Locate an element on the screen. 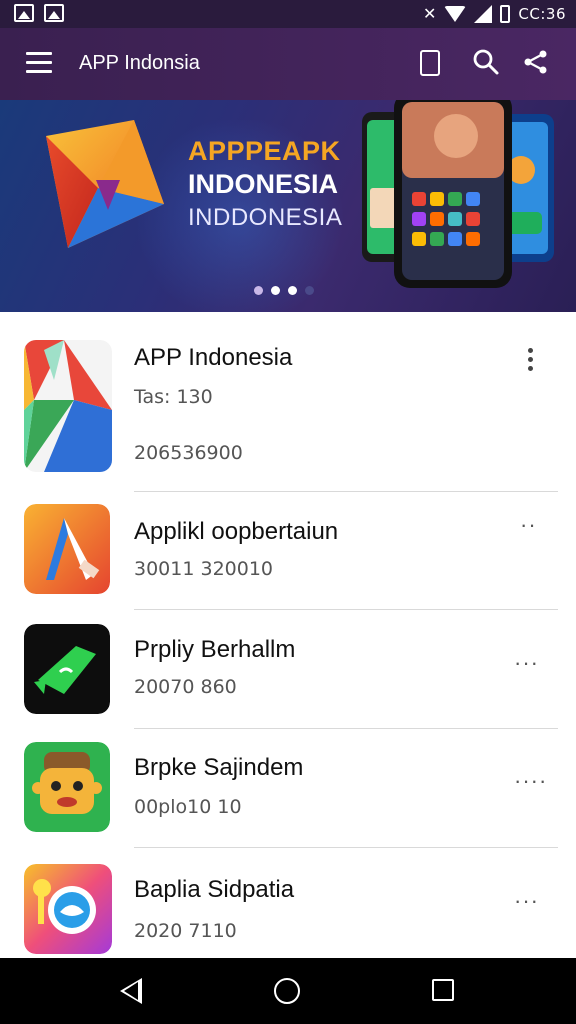 Image resolution: width=576 pixels, height=1024 pixels. app-meta: 00plo10 10 is located at coordinates (188, 807).